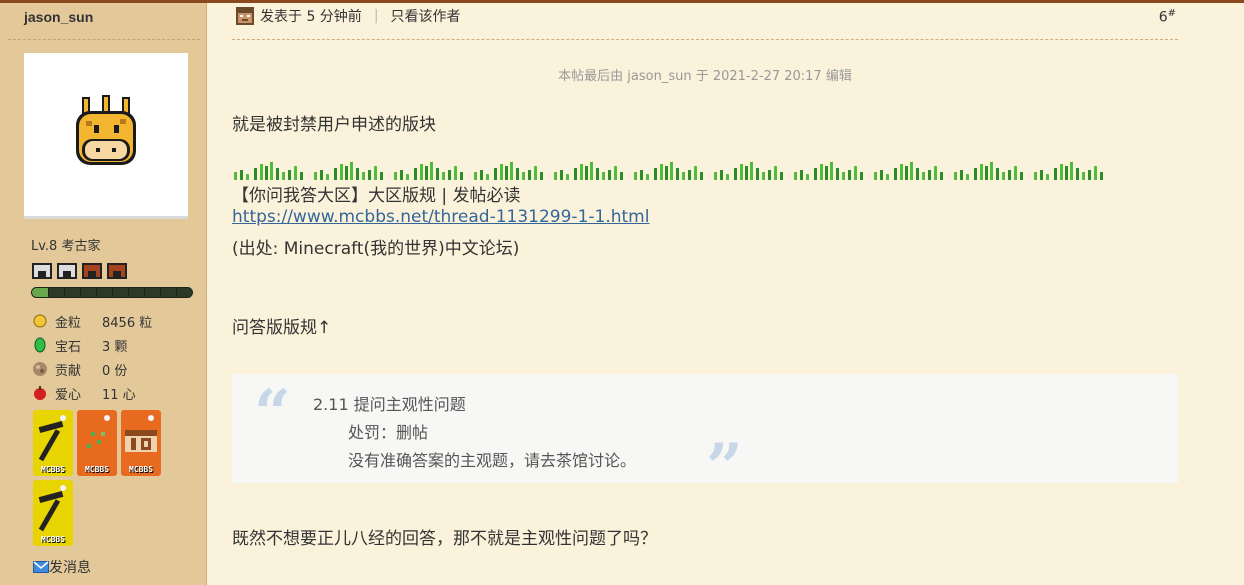 The image size is (1244, 585). What do you see at coordinates (40, 393) in the screenshot?
I see `apple-heart-icon` at bounding box center [40, 393].